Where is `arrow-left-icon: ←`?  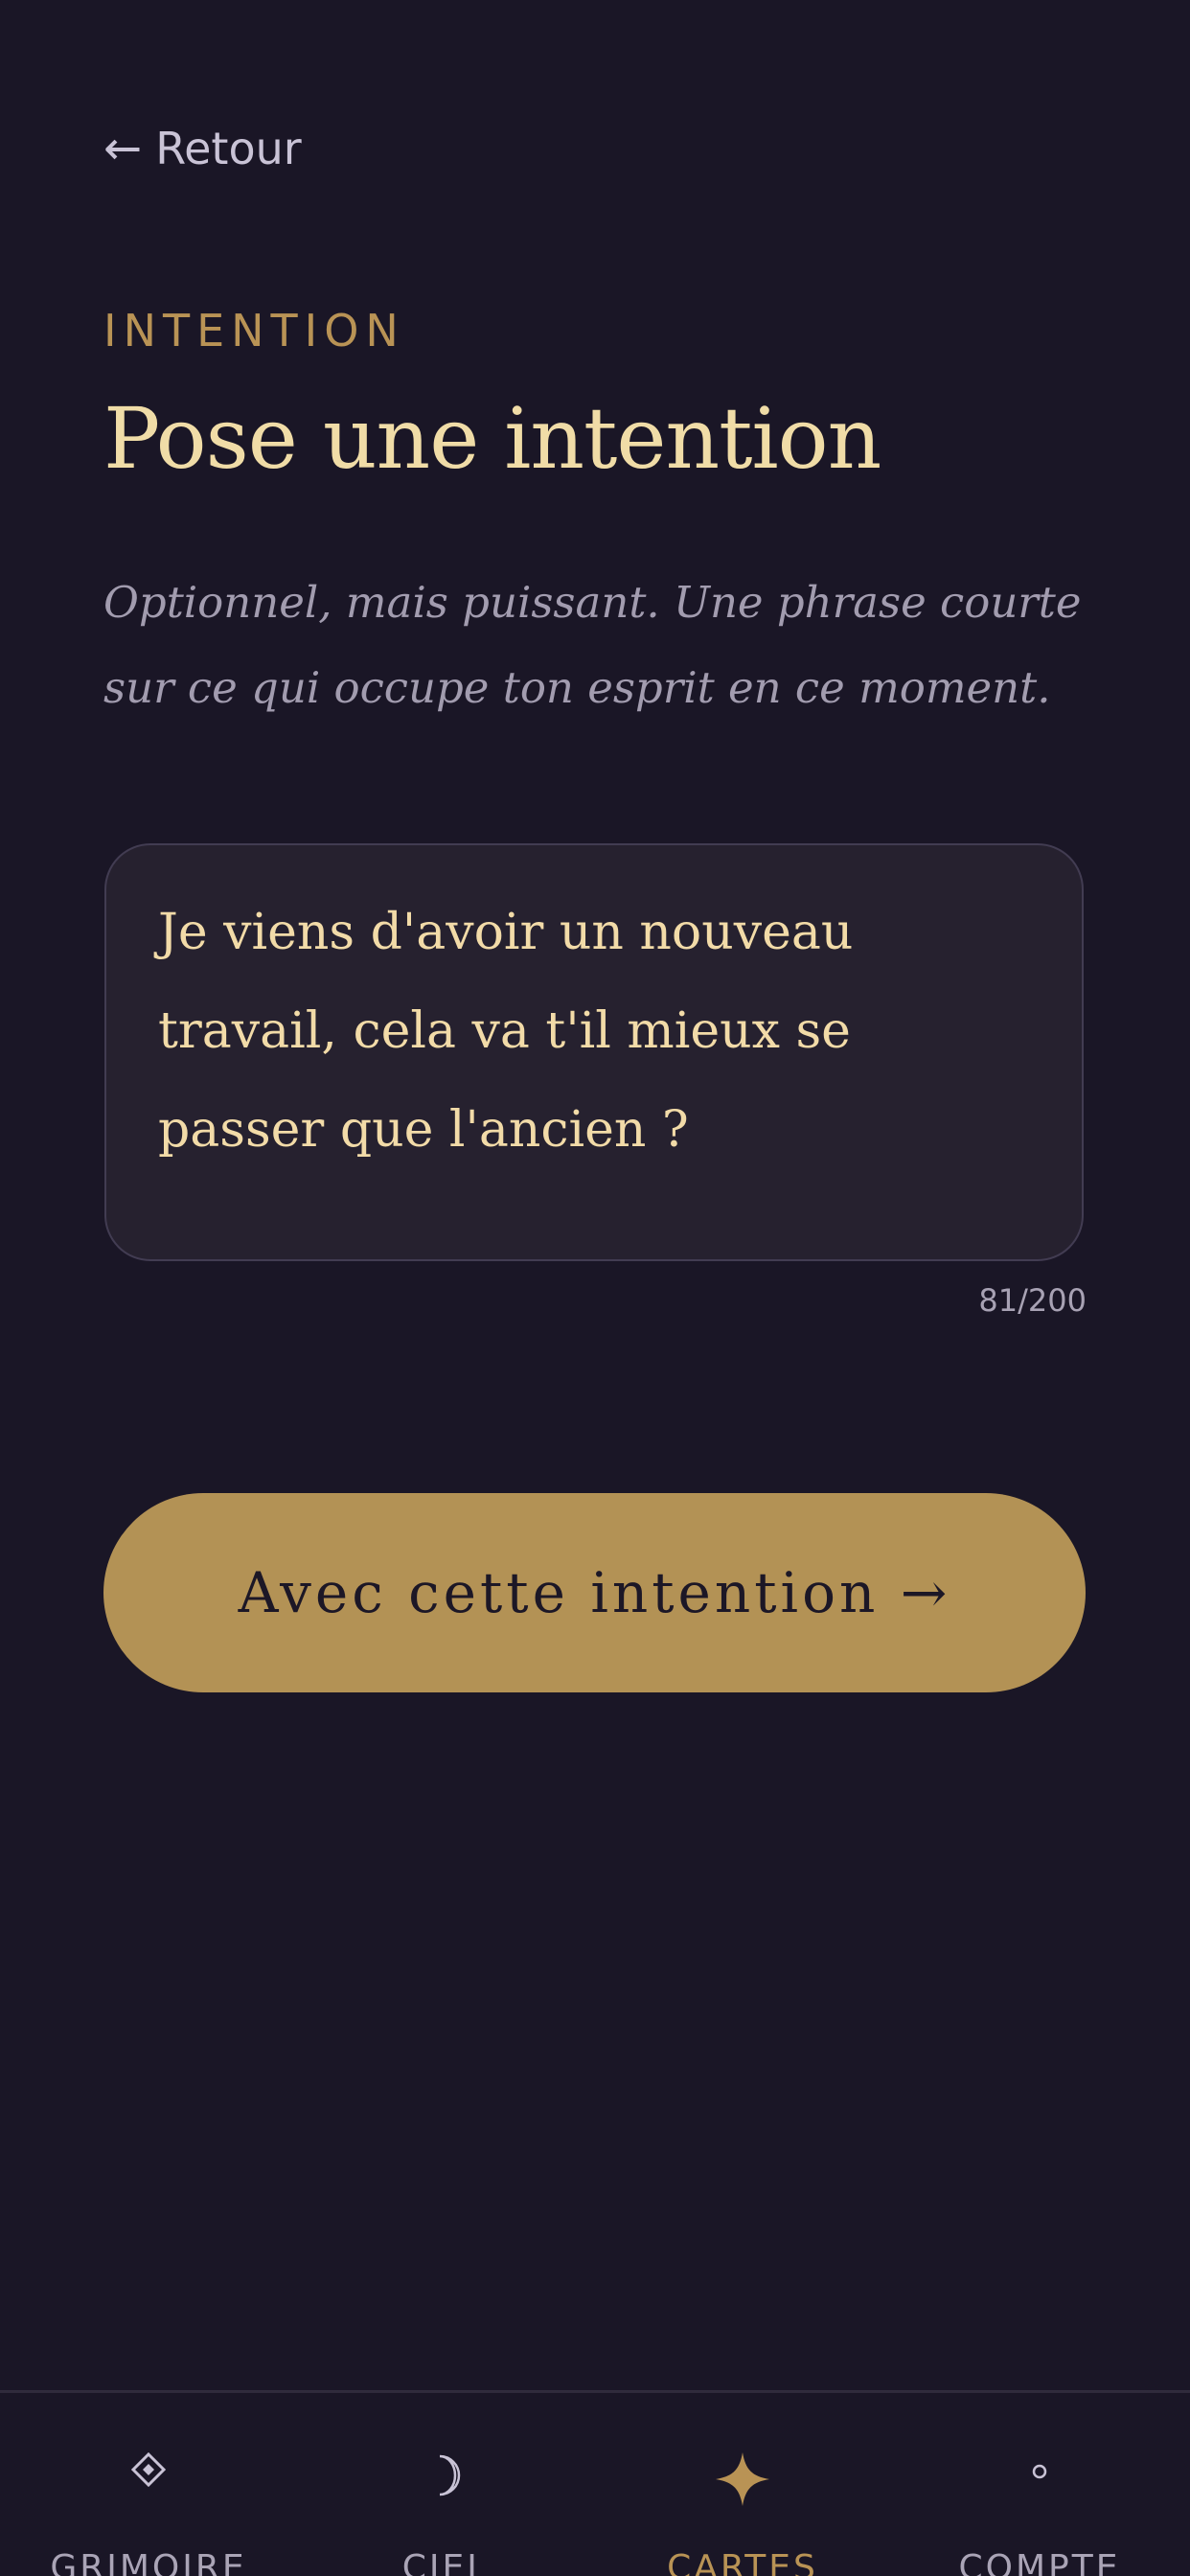 arrow-left-icon: ← is located at coordinates (123, 148).